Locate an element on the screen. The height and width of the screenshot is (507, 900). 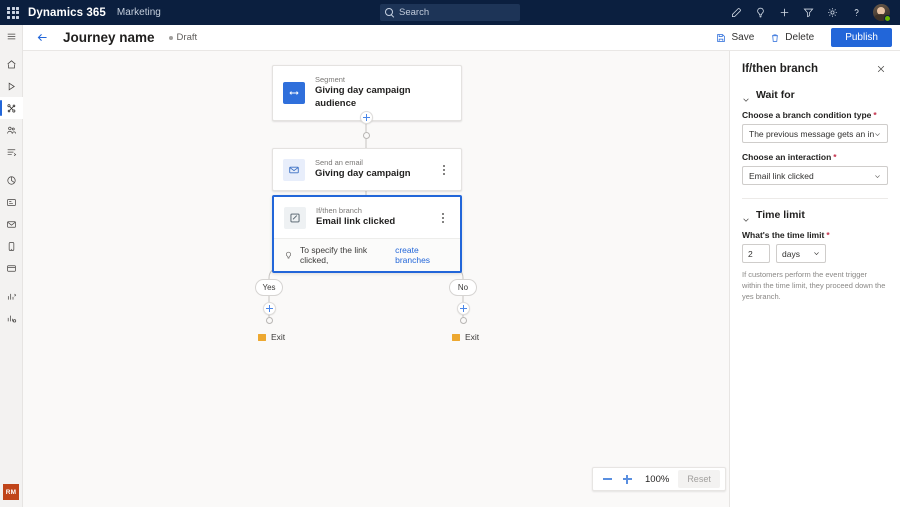
node-email-kicker: Send an email is located at coordinates (339, 162).